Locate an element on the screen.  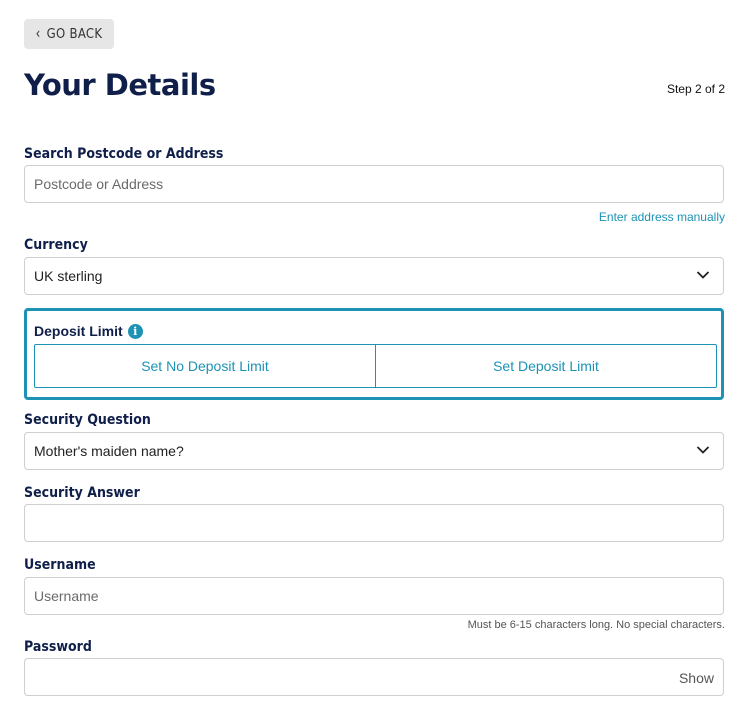
page-title: Your Details is located at coordinates (120, 85).